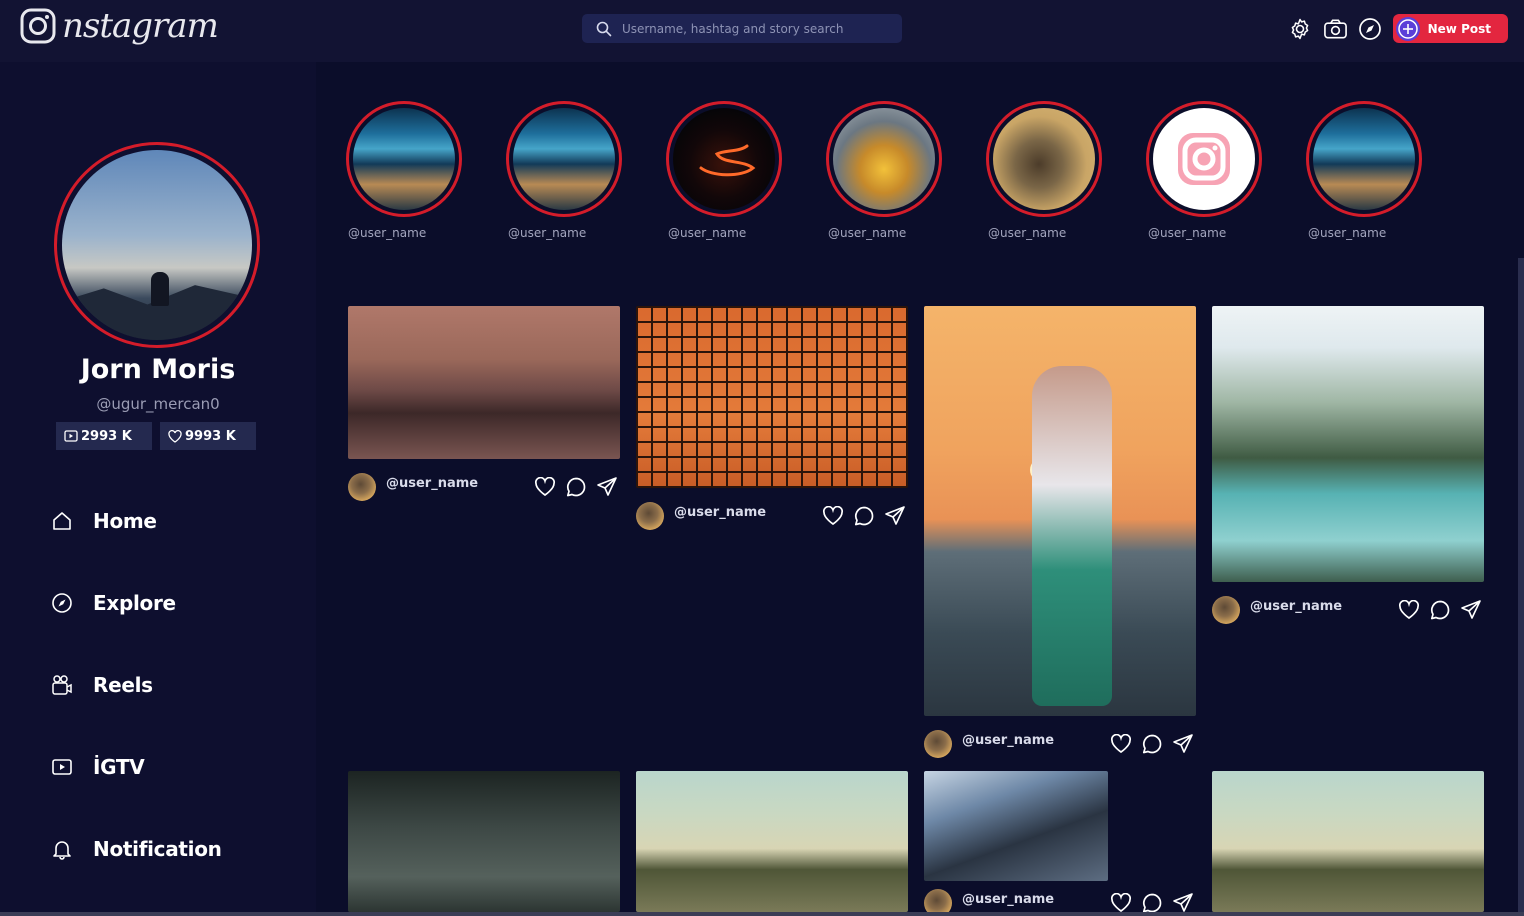  What do you see at coordinates (158, 369) in the screenshot?
I see `profile-name: Jorn Moris` at bounding box center [158, 369].